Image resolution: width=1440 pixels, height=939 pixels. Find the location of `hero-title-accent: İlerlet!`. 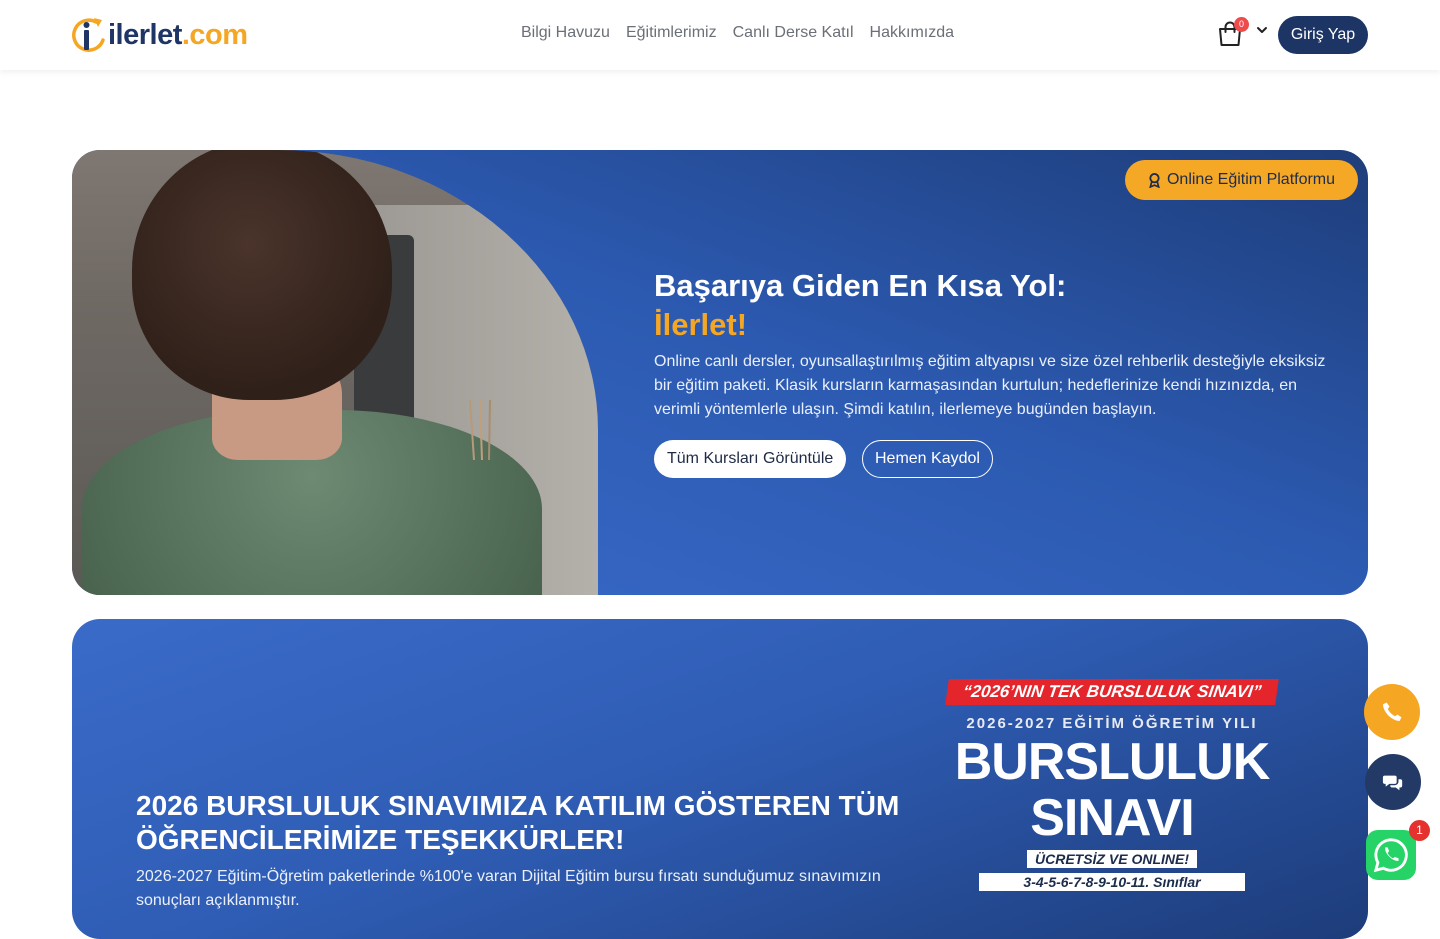

hero-title-accent: İlerlet! is located at coordinates (701, 324).